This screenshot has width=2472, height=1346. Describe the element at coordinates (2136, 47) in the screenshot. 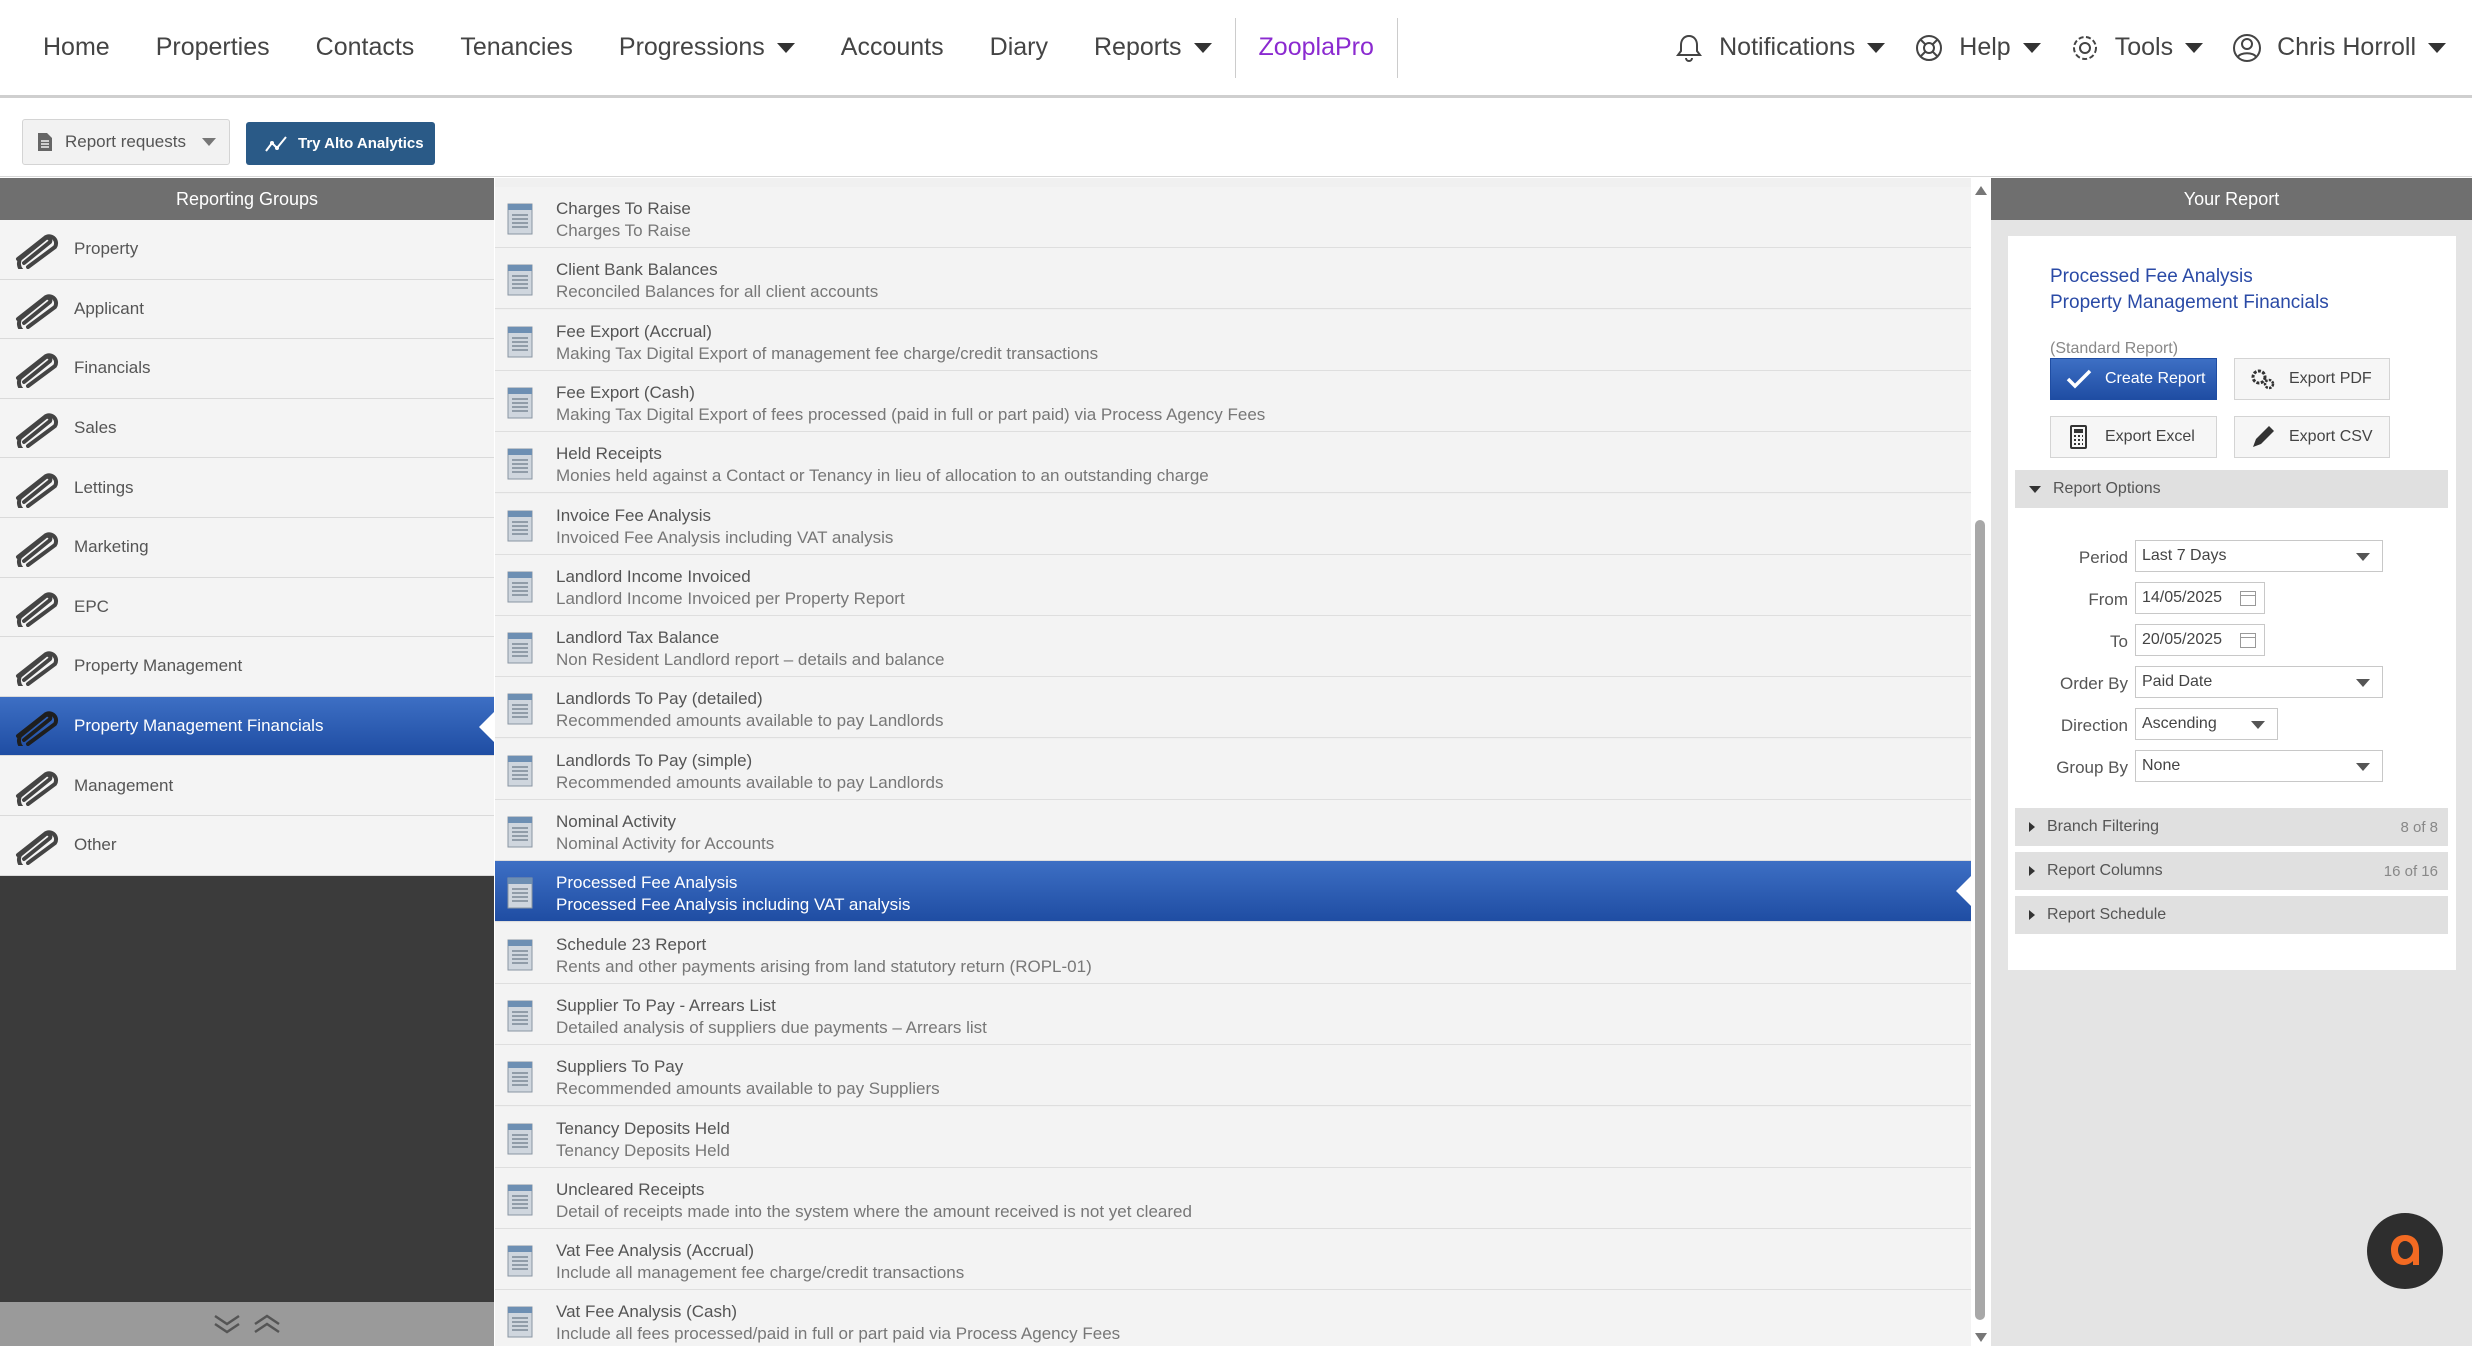

I see `tools-menu: Tools` at that location.